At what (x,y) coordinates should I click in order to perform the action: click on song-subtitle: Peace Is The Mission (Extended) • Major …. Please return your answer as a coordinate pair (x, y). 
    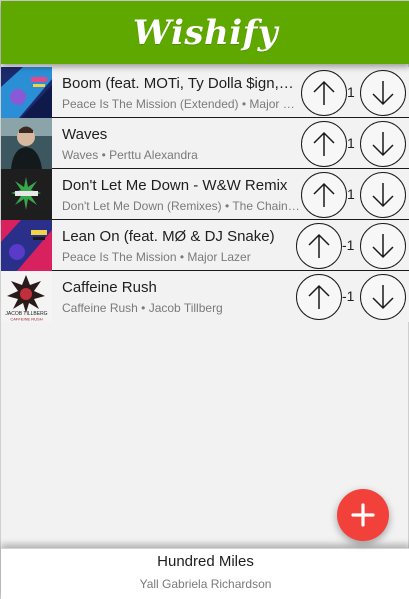
    Looking at the image, I should click on (181, 104).